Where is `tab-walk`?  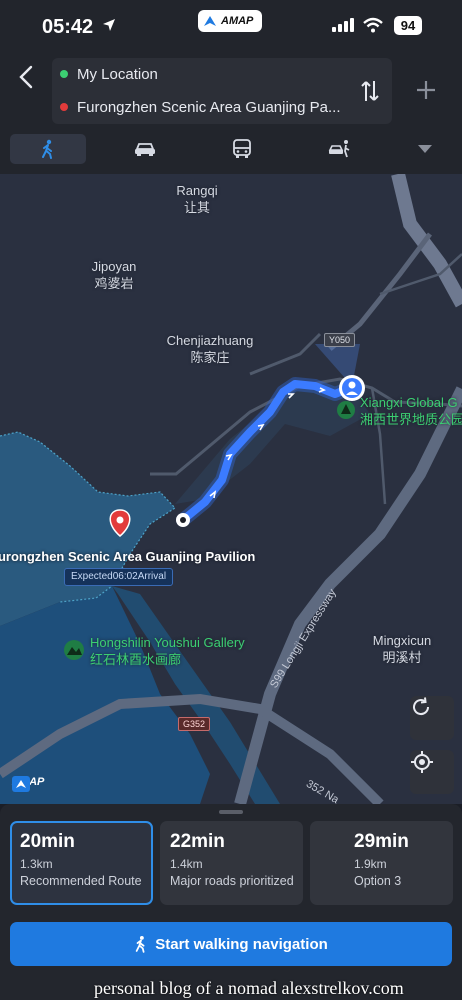 tab-walk is located at coordinates (48, 149).